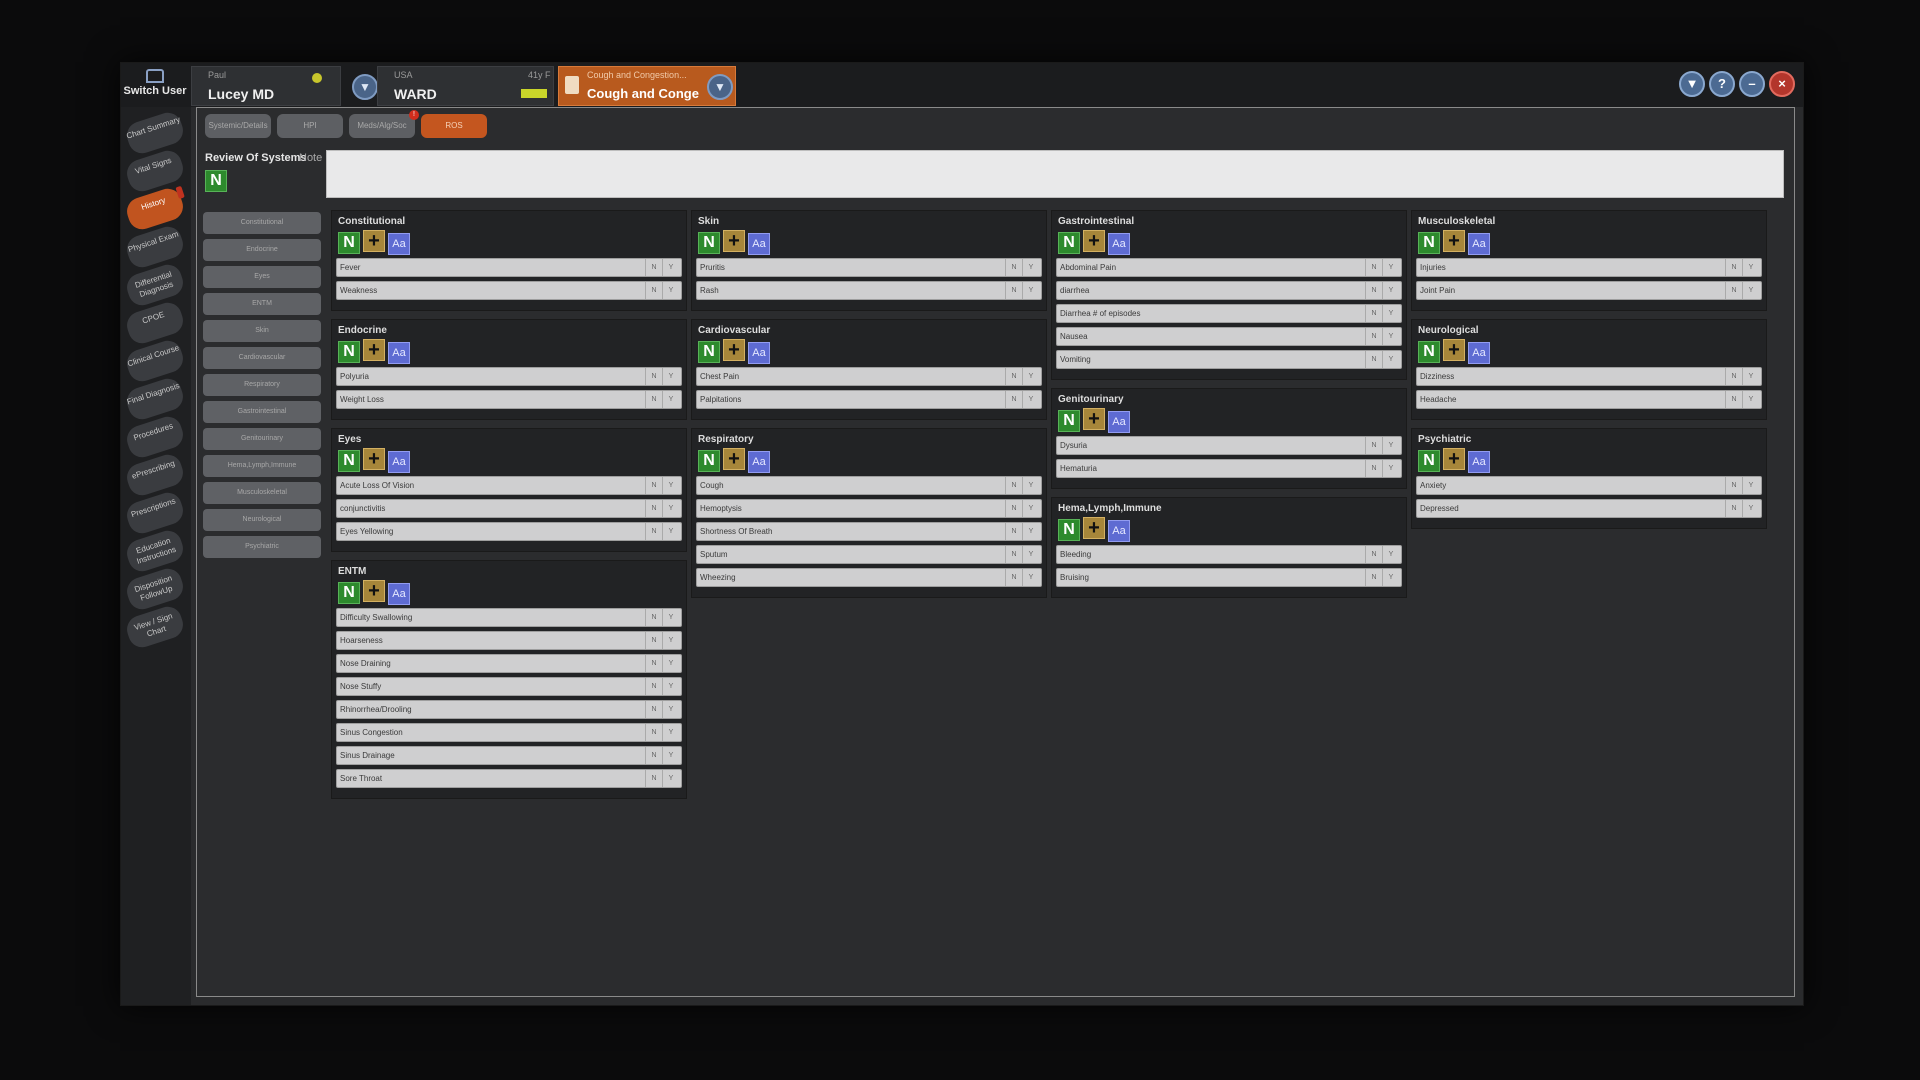  What do you see at coordinates (454, 126) in the screenshot?
I see `tab-ros: ROS` at bounding box center [454, 126].